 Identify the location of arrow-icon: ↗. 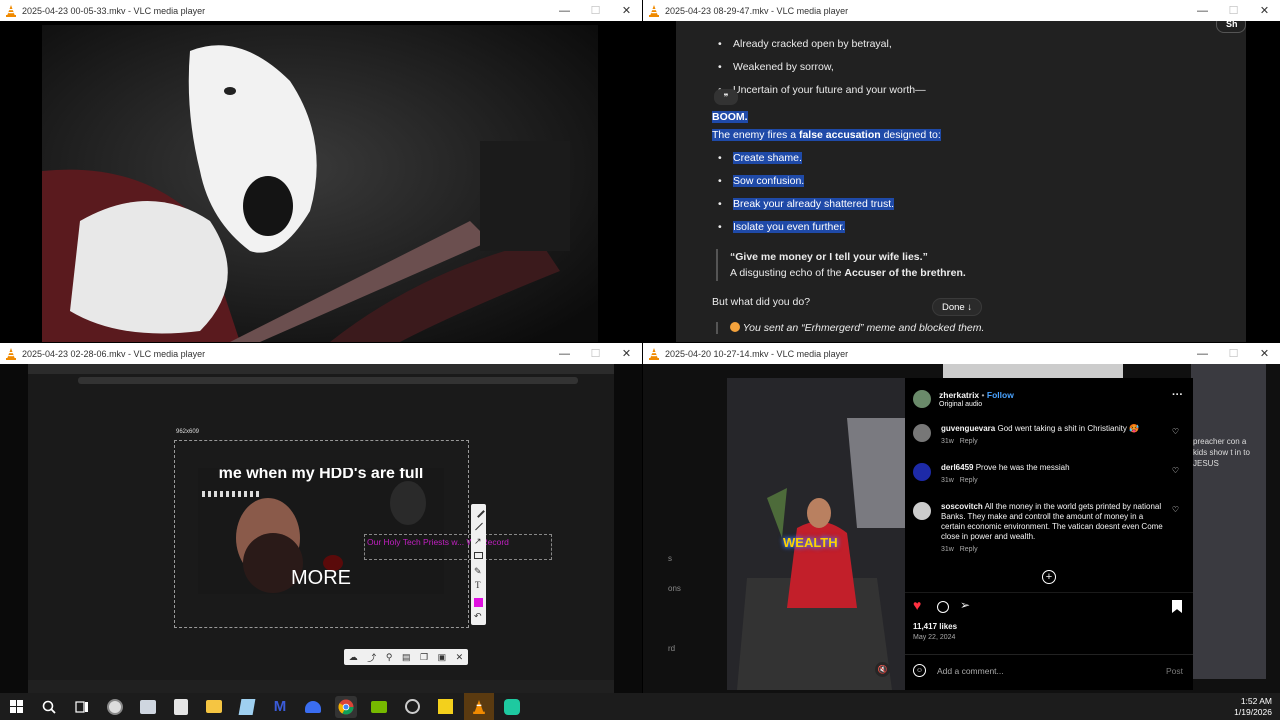
(478, 541).